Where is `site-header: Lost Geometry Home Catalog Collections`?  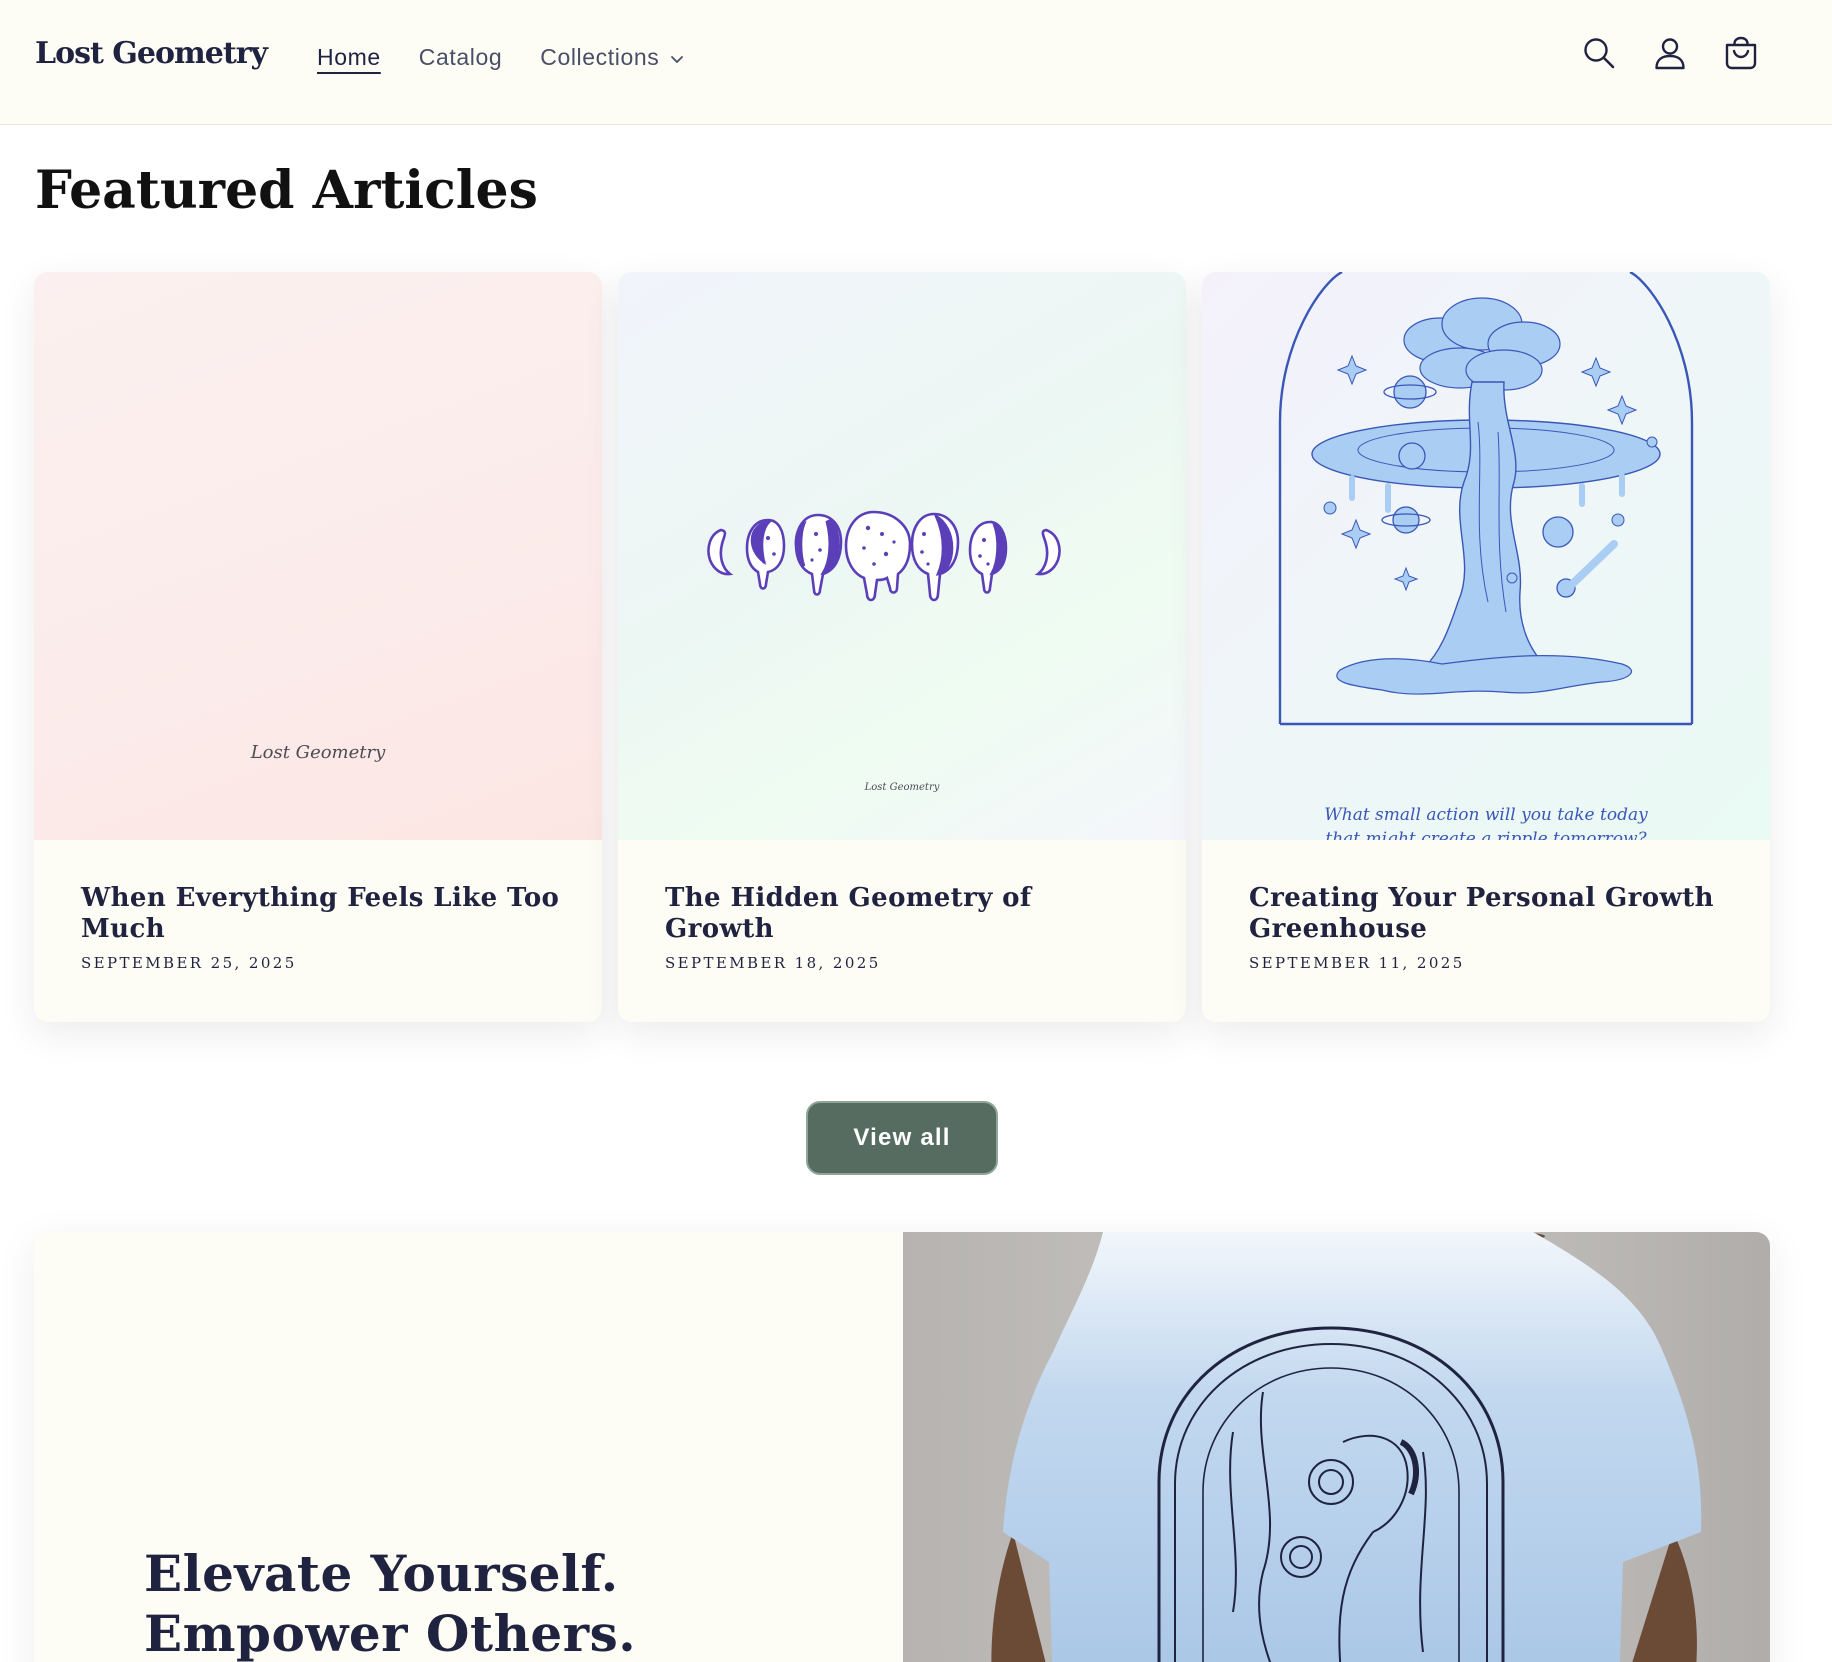 site-header: Lost Geometry Home Catalog Collections is located at coordinates (916, 62).